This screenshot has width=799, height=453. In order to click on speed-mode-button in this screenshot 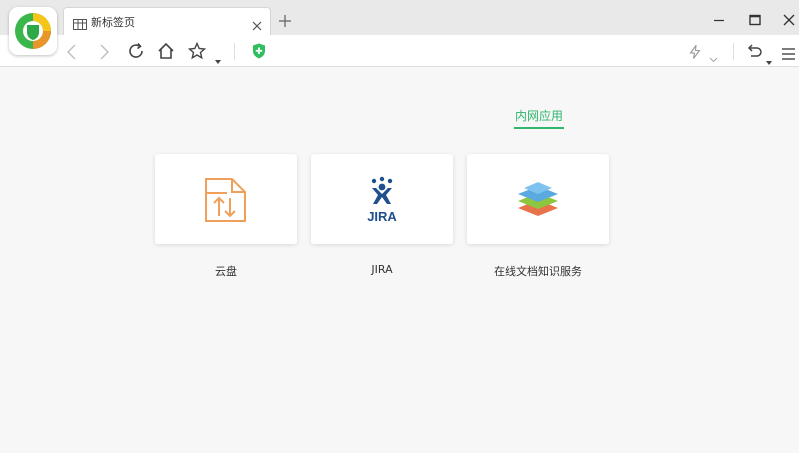, I will do `click(695, 53)`.